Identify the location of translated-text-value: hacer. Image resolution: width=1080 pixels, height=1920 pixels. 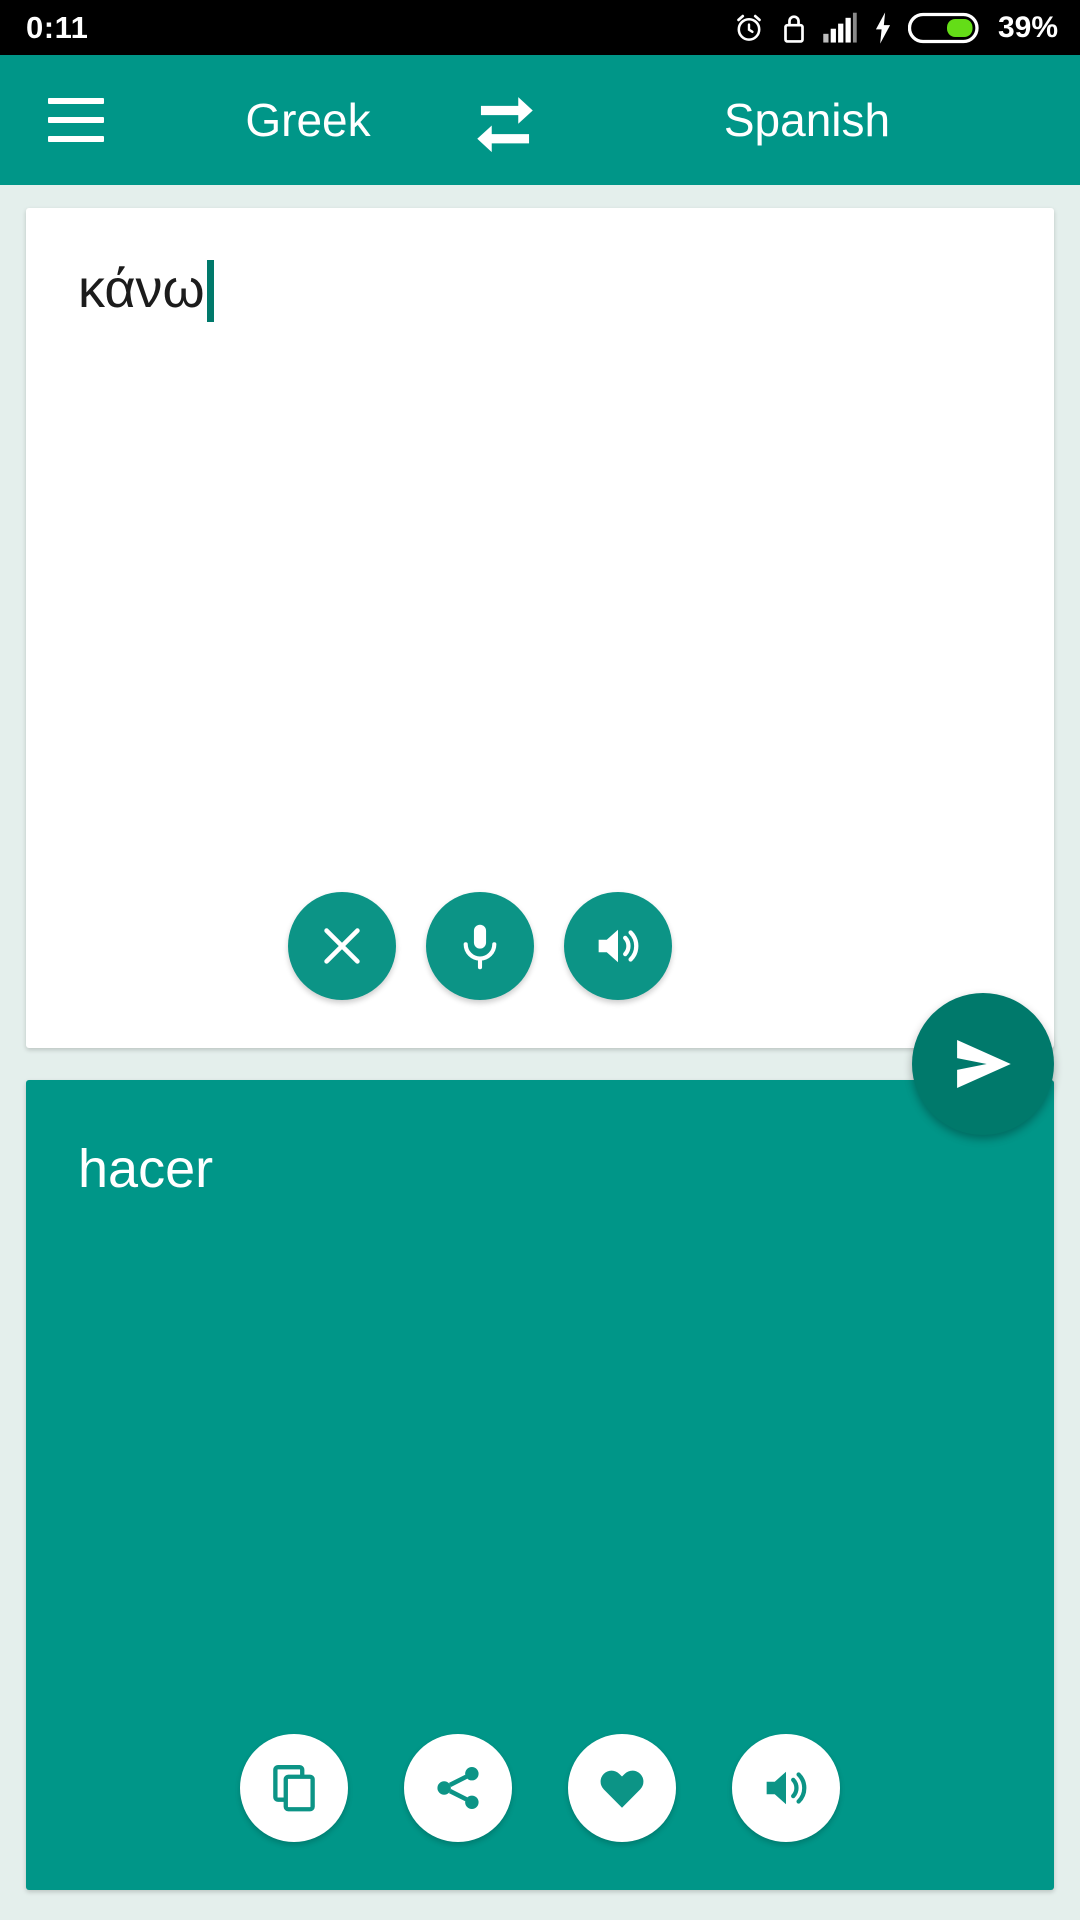
(146, 1169).